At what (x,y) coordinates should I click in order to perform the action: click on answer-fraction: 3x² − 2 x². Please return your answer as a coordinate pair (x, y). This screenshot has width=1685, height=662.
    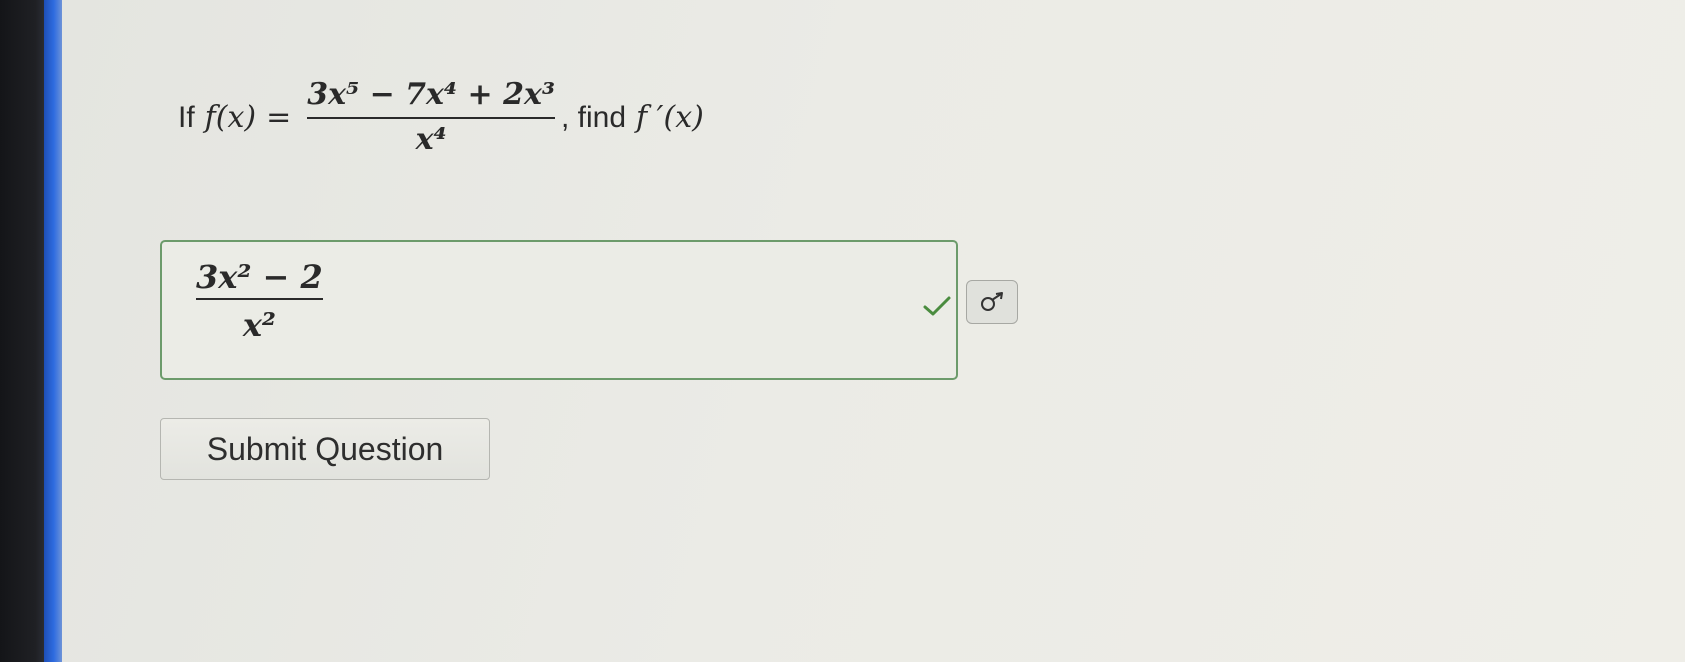
    Looking at the image, I should click on (259, 301).